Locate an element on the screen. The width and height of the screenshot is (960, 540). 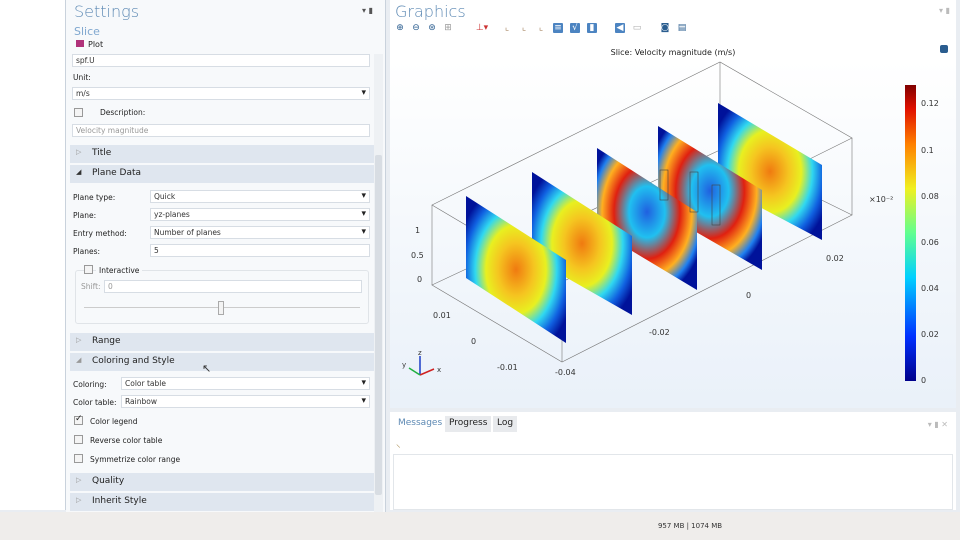
cbar-tick: 0.04 is located at coordinates (930, 288).